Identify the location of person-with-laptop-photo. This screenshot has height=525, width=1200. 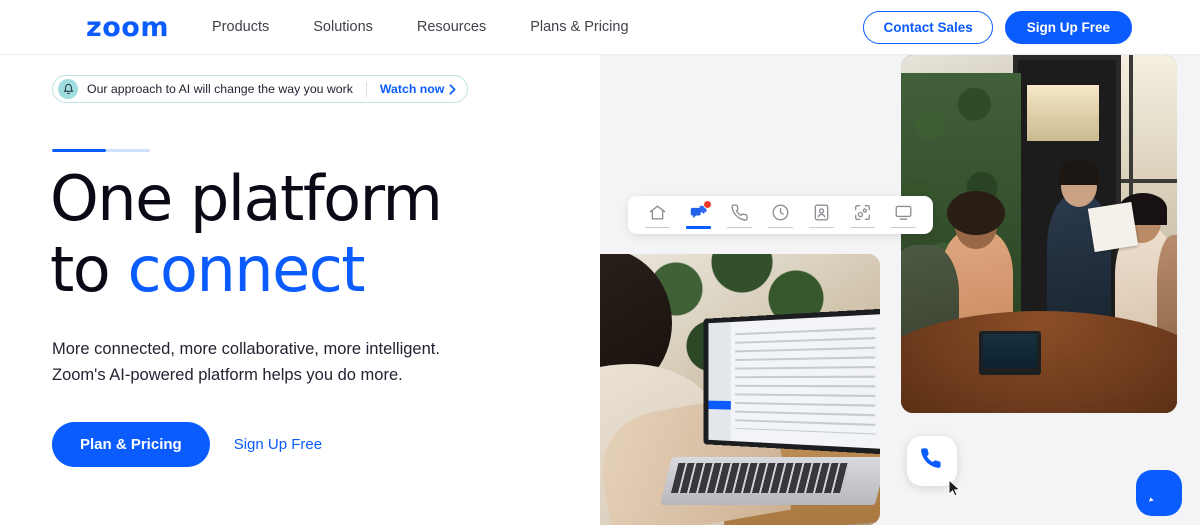
(740, 389).